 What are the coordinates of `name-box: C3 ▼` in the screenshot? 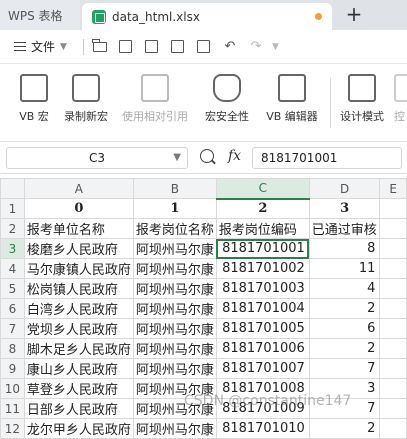 It's located at (97, 158).